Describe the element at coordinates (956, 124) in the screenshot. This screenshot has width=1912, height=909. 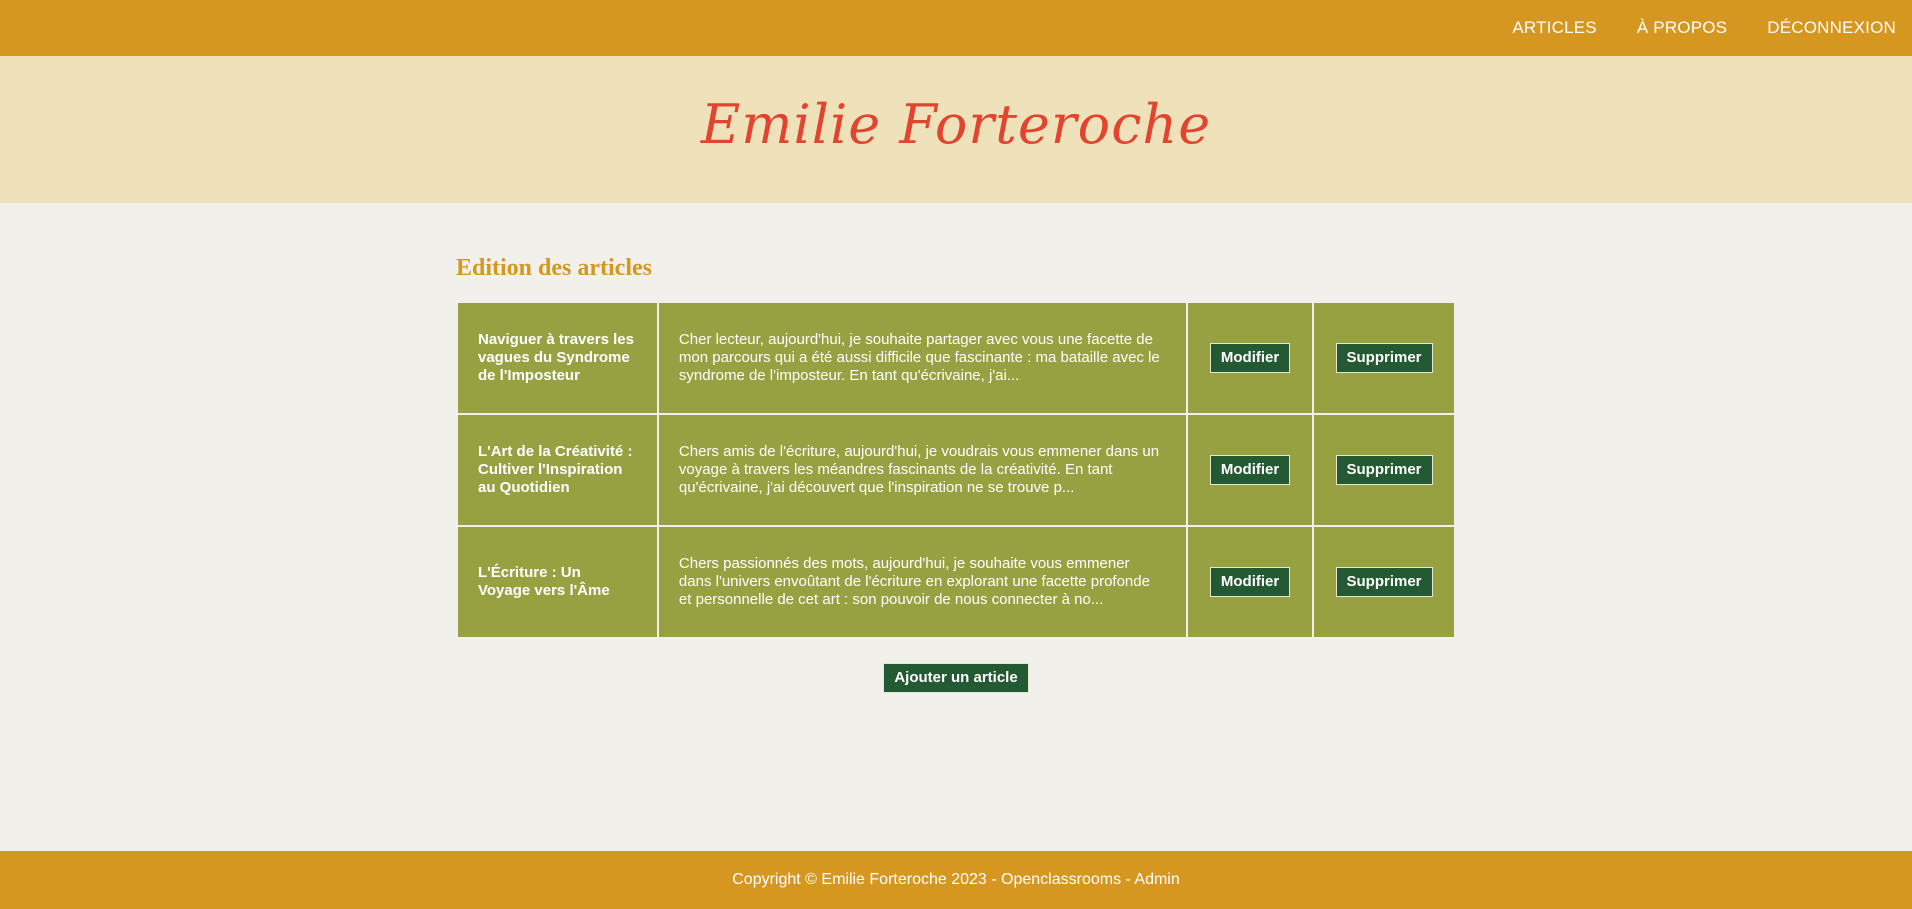
I see `site-title: Emilie Forteroche` at that location.